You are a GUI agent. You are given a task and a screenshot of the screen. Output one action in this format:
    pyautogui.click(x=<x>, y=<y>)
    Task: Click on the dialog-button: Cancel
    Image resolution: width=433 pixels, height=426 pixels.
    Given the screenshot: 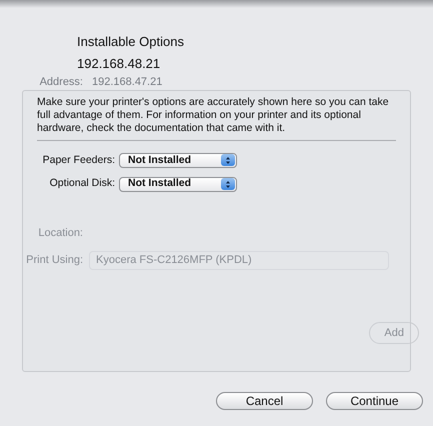 What is the action you would take?
    pyautogui.click(x=264, y=401)
    